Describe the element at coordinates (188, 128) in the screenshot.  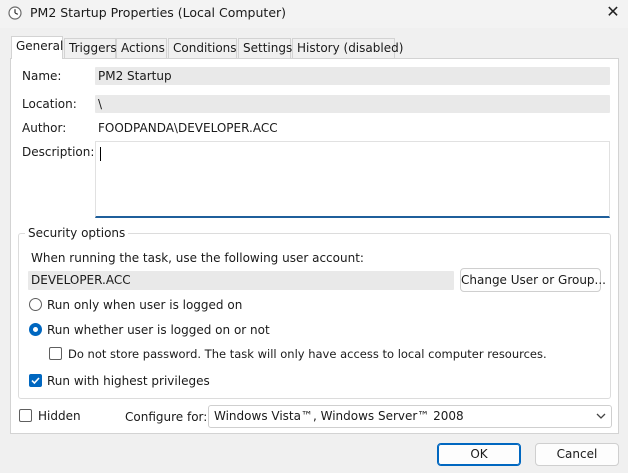
I see `author-value: FOODPANDA\DEVELOPER.ACC` at that location.